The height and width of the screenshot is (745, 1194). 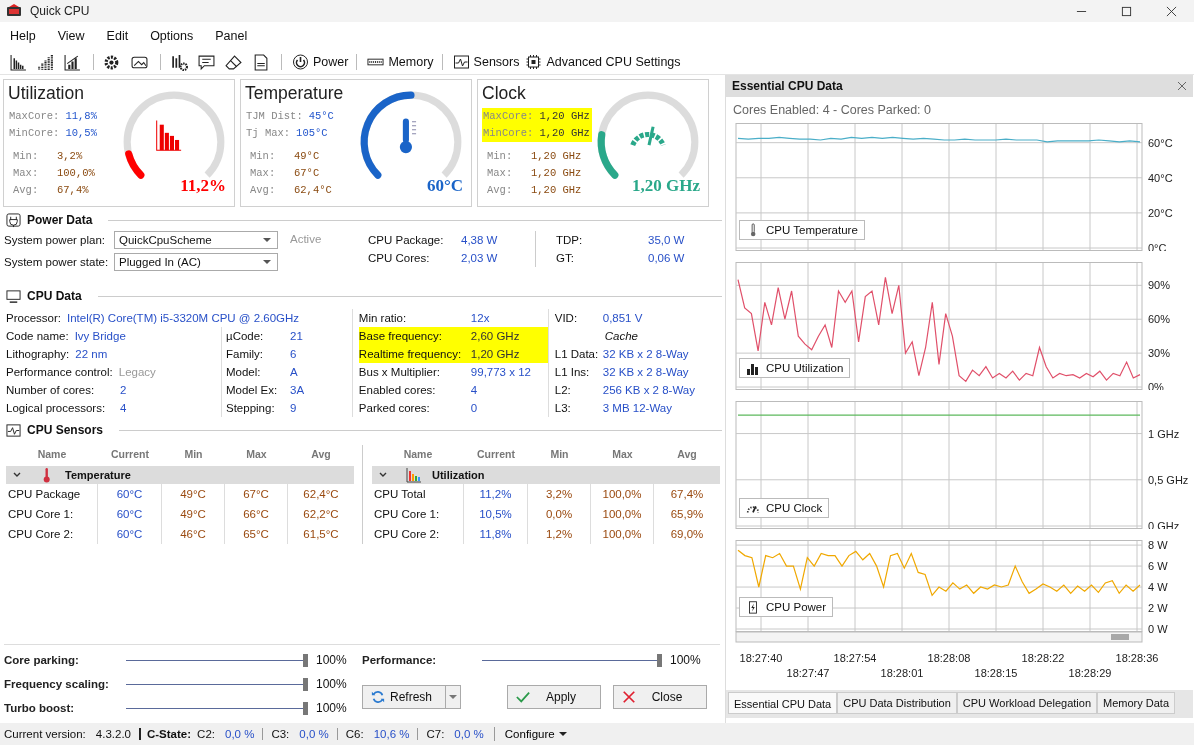 What do you see at coordinates (500, 190) in the screenshot?
I see `stat-label: Avg:` at bounding box center [500, 190].